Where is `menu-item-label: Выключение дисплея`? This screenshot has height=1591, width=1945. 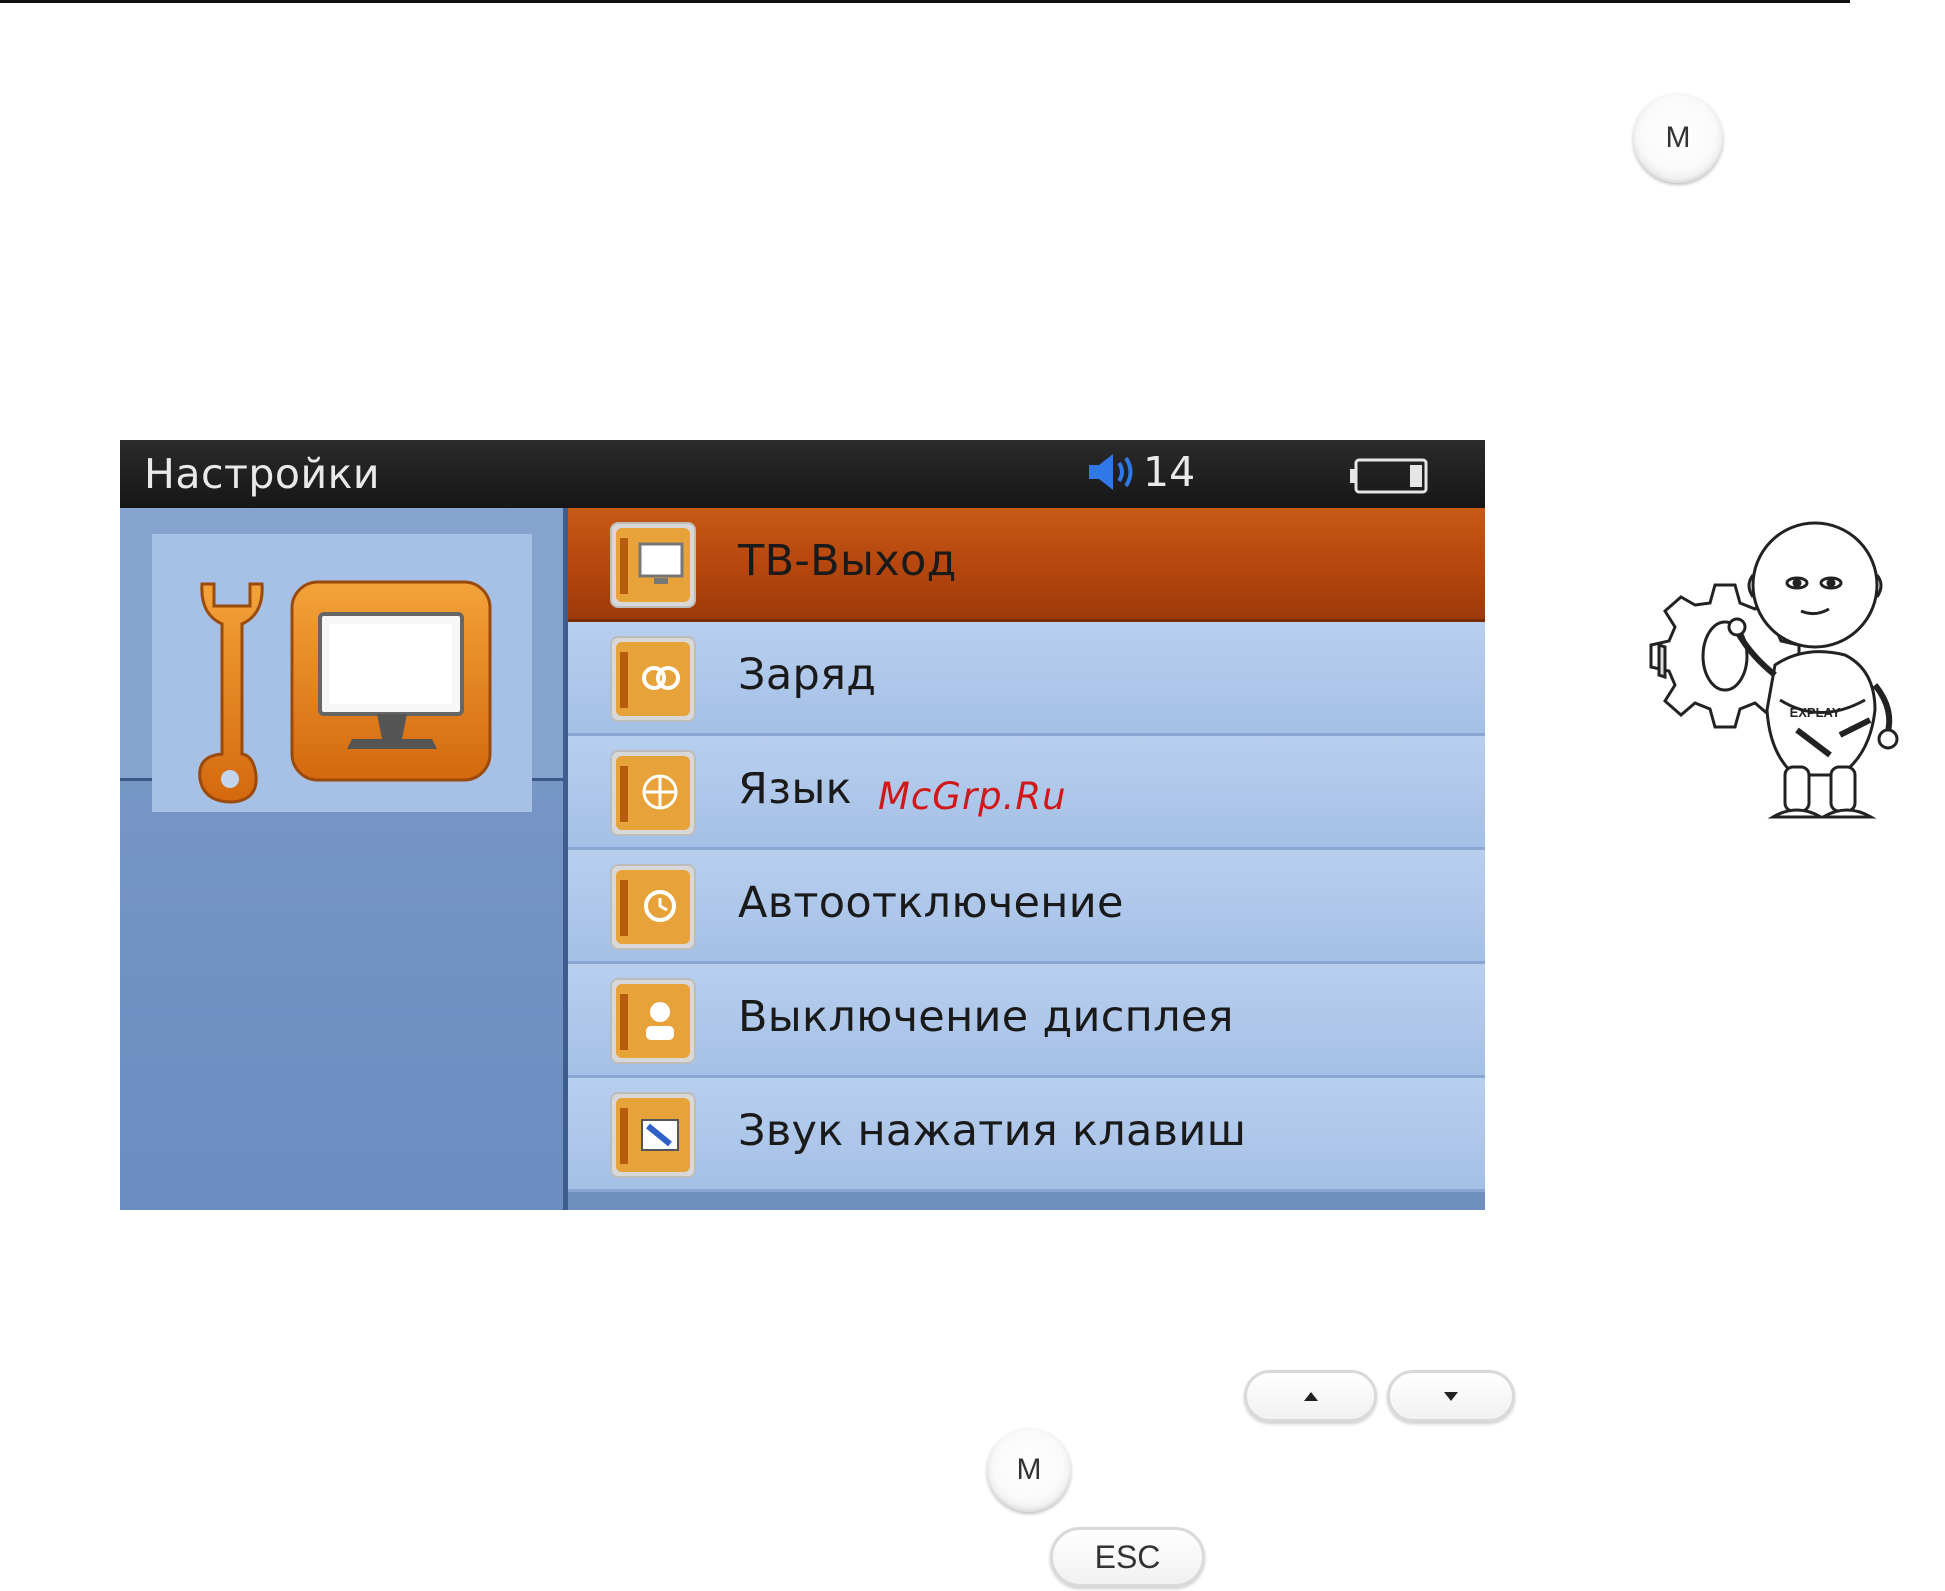 menu-item-label: Выключение дисплея is located at coordinates (986, 1017).